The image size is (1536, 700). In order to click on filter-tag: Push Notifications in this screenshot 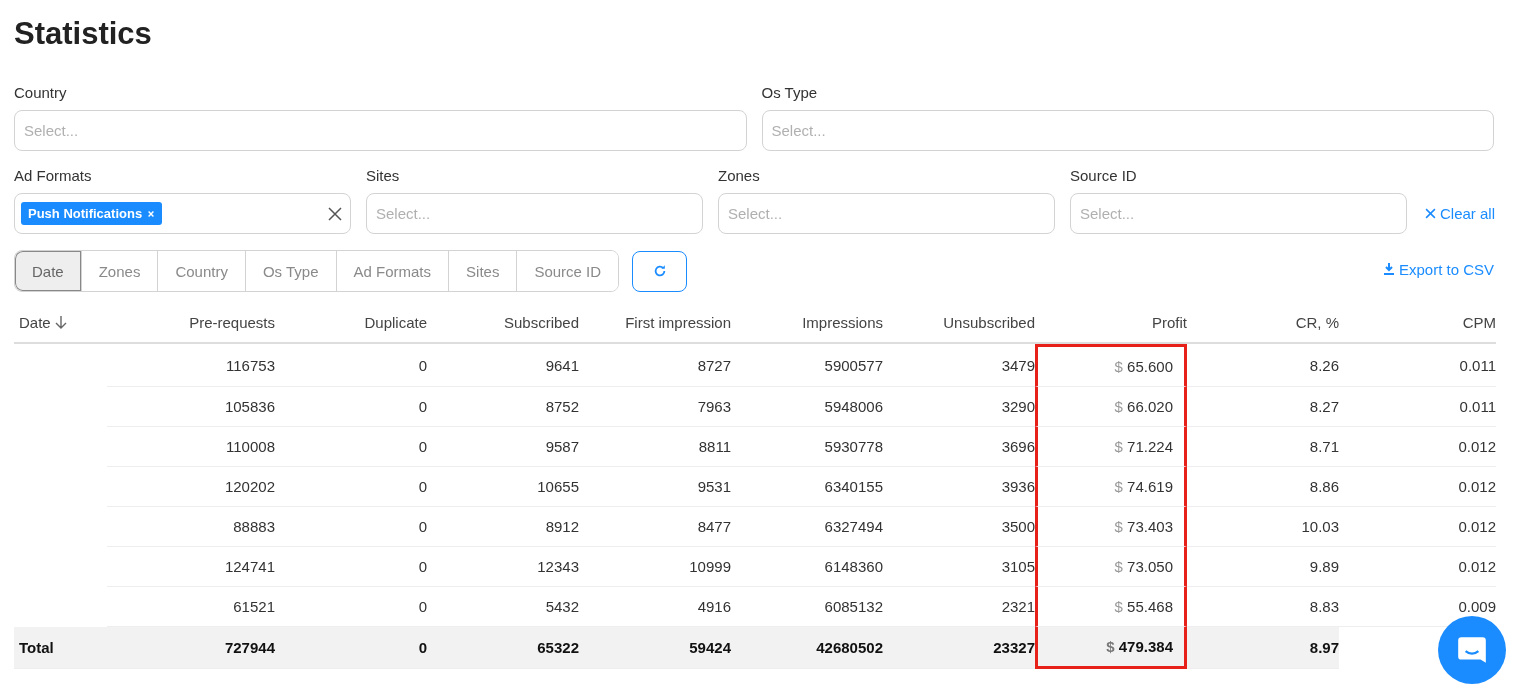, I will do `click(92, 213)`.